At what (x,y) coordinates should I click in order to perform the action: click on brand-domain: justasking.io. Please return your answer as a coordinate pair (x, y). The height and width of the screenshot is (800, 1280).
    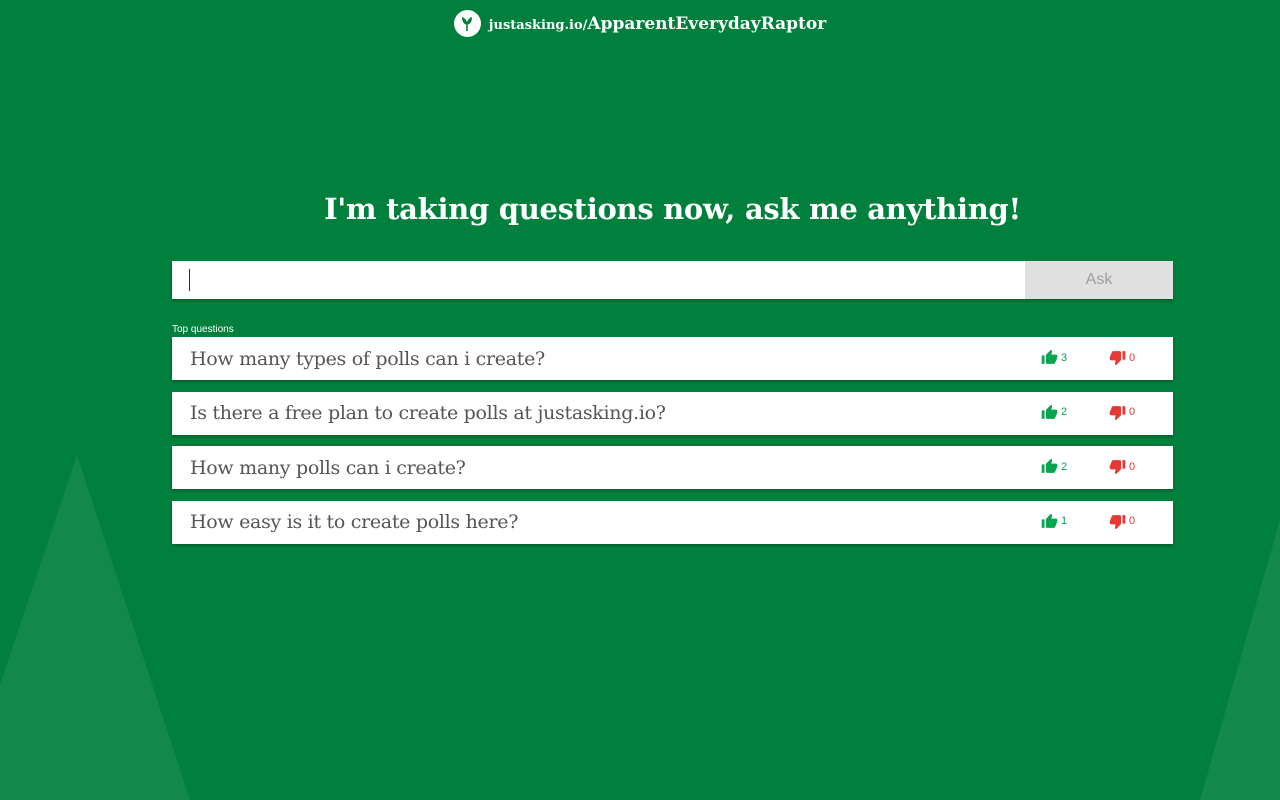
    Looking at the image, I should click on (535, 25).